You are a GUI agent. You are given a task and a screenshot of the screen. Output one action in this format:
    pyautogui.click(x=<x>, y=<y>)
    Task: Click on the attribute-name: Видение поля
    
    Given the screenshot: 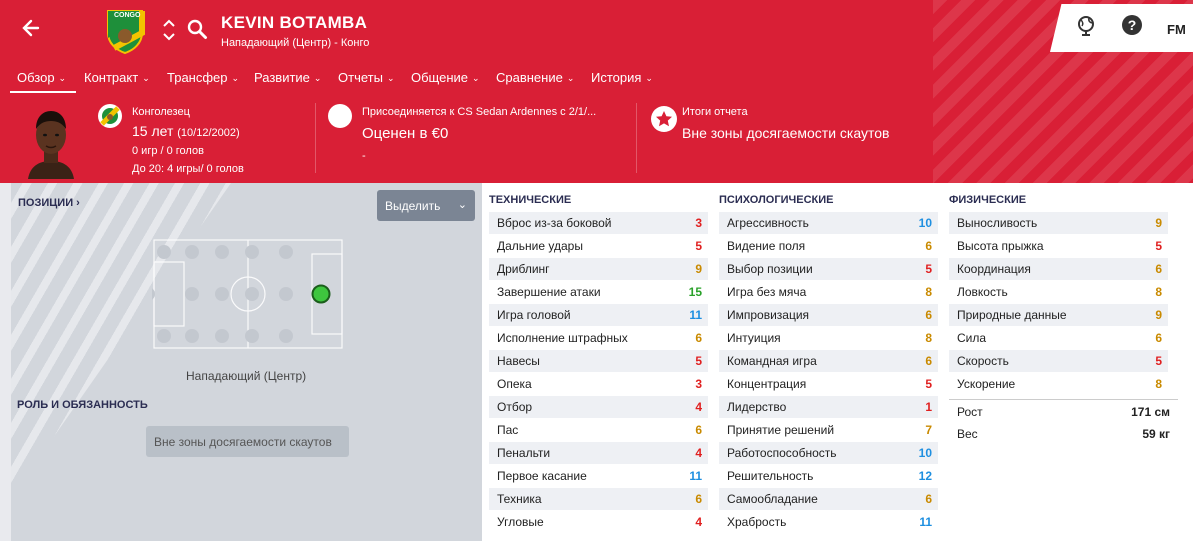 What is the action you would take?
    pyautogui.click(x=766, y=246)
    